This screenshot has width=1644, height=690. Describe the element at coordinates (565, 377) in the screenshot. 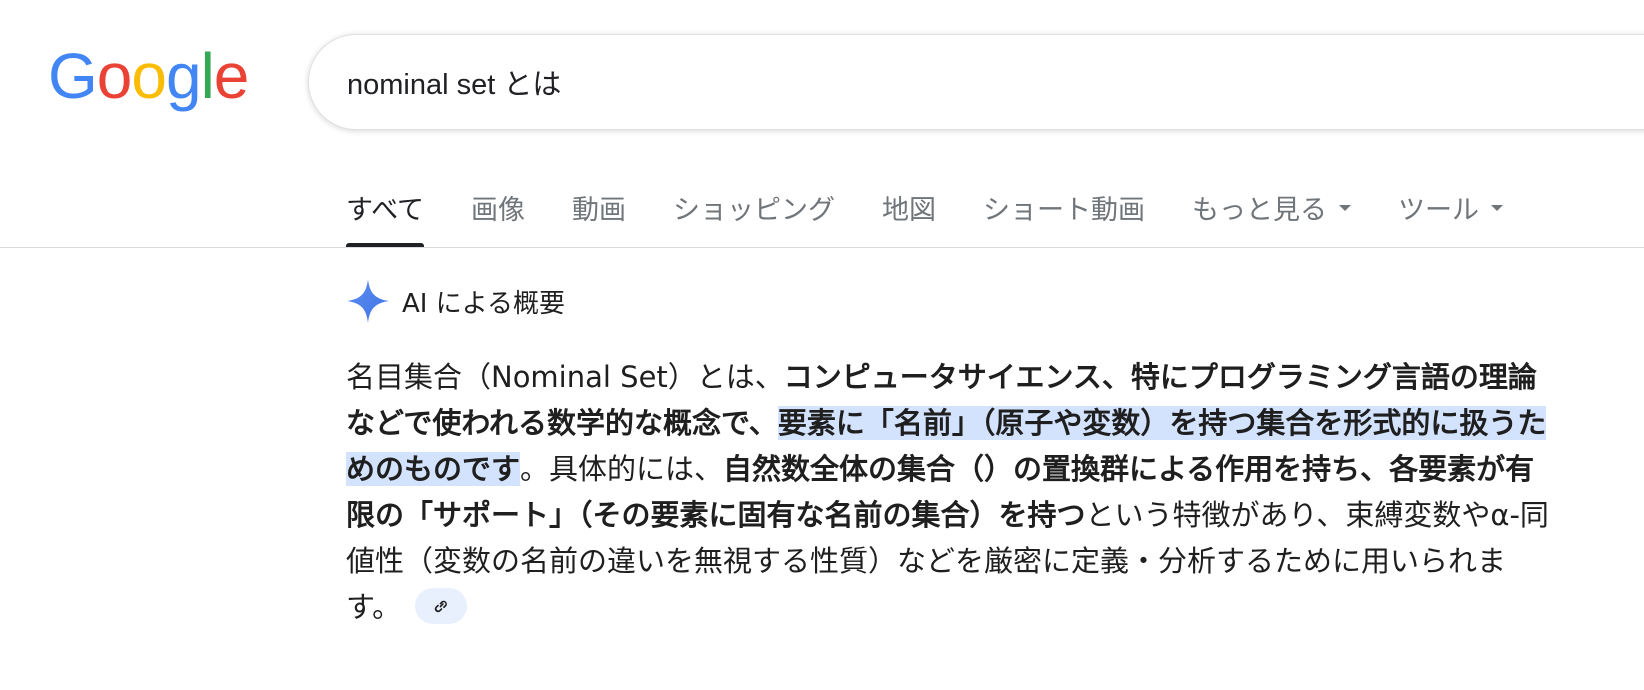

I see `overview-text-segment: 名目集合（Nominal Set）とは、` at that location.